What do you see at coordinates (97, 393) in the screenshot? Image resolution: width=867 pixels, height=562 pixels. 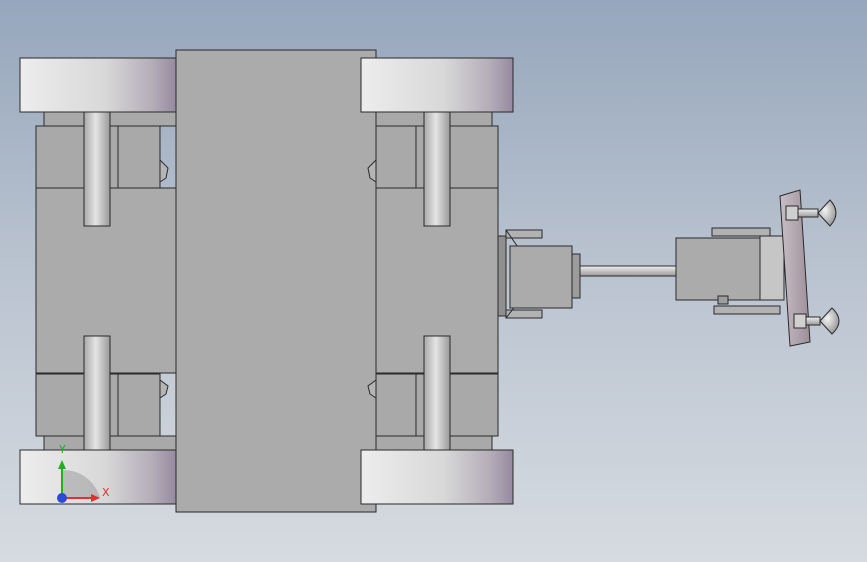 I see `shaft-rear-left` at bounding box center [97, 393].